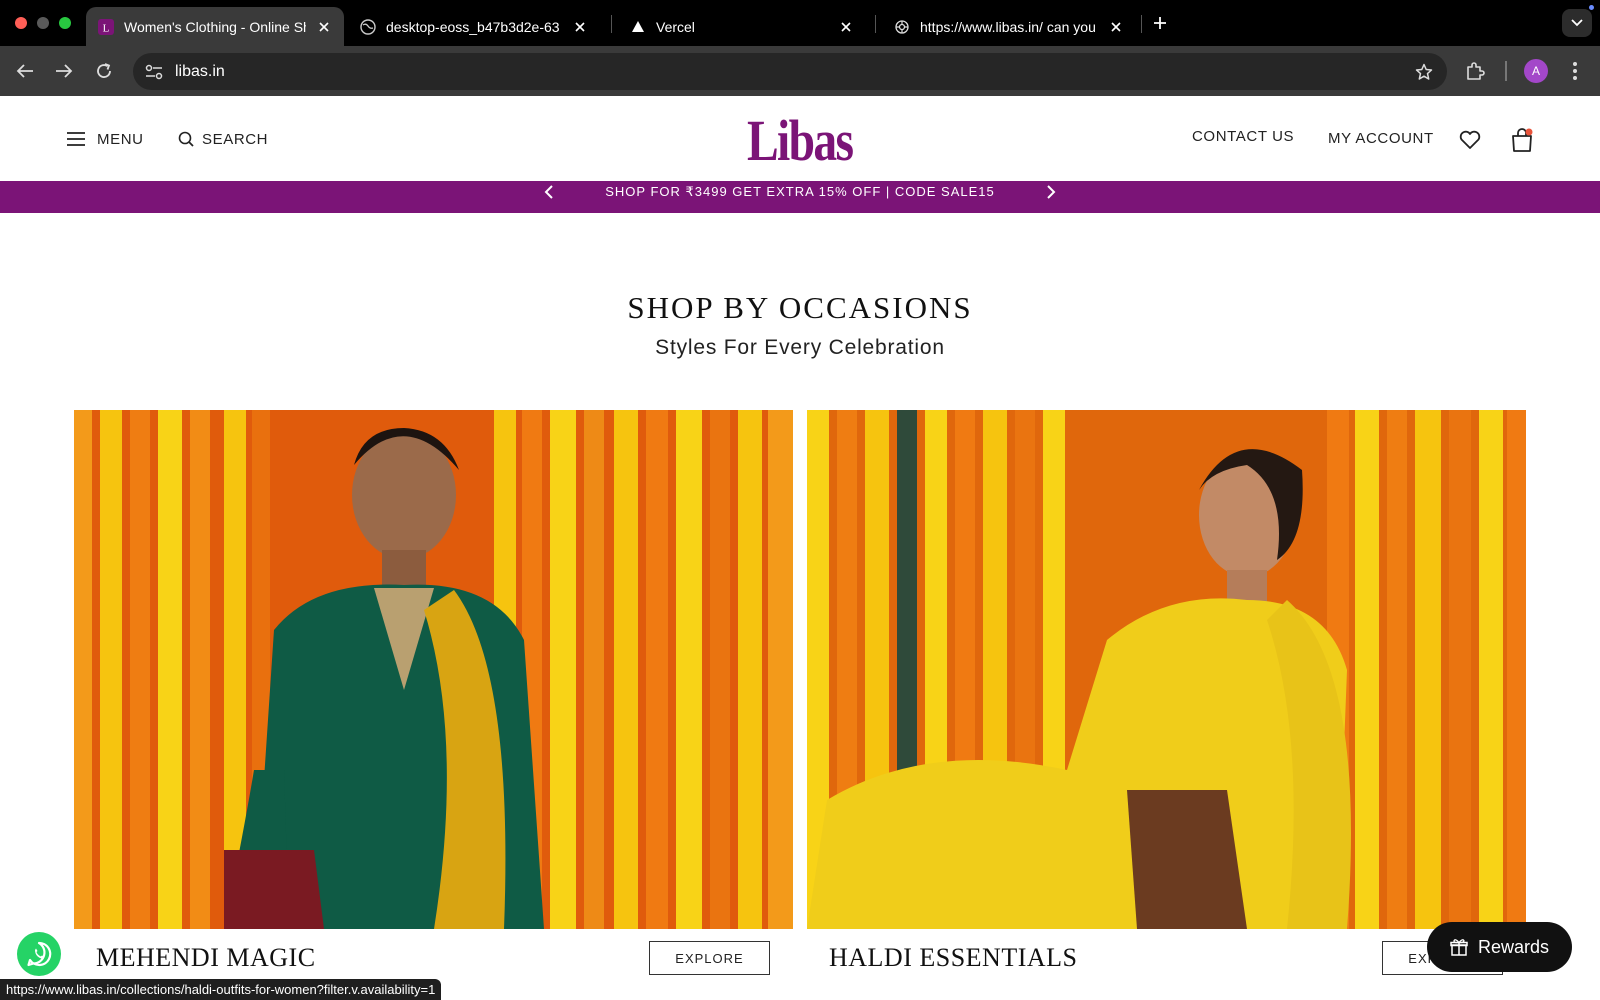 The image size is (1600, 1000). Describe the element at coordinates (21, 23) in the screenshot. I see `window-close-button` at that location.